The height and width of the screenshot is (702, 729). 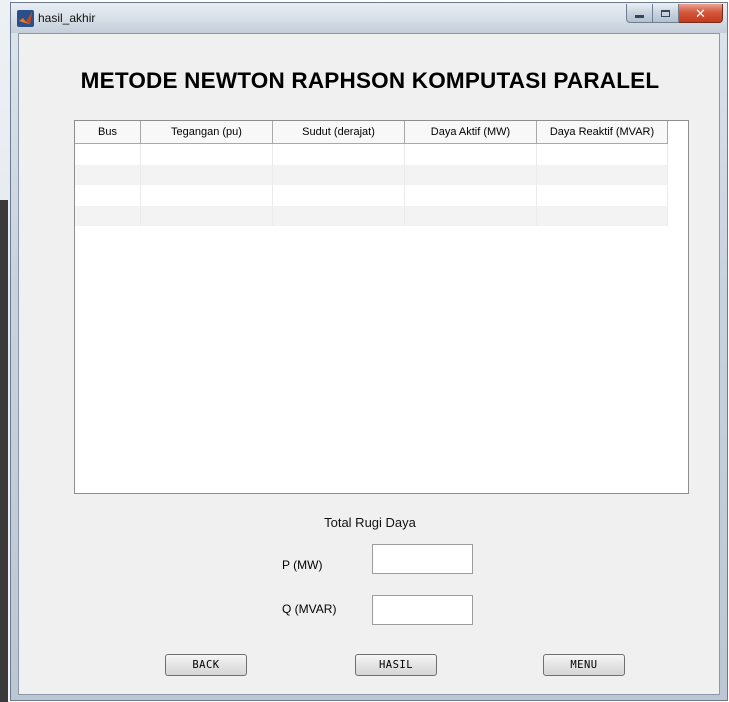 I want to click on close-icon: ✕, so click(x=700, y=13).